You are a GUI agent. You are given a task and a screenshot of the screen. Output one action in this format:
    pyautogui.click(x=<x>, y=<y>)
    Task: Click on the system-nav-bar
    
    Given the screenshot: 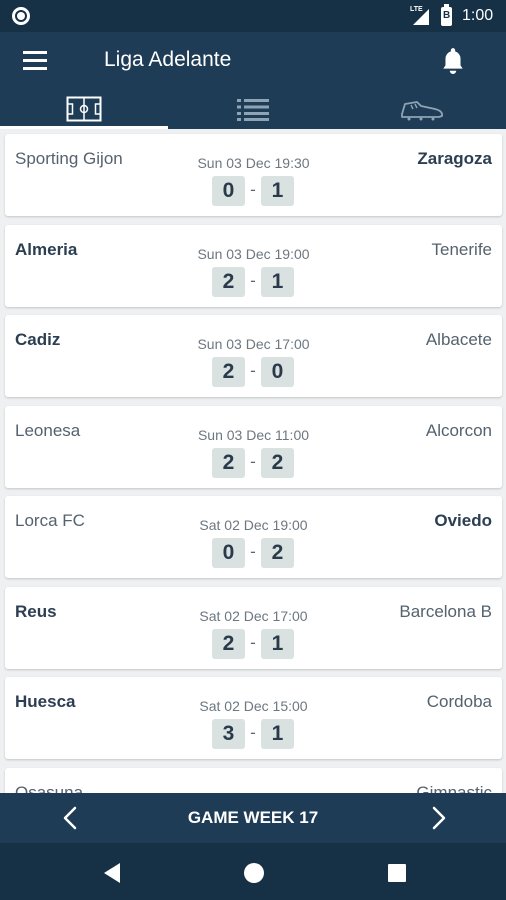 What is the action you would take?
    pyautogui.click(x=253, y=871)
    